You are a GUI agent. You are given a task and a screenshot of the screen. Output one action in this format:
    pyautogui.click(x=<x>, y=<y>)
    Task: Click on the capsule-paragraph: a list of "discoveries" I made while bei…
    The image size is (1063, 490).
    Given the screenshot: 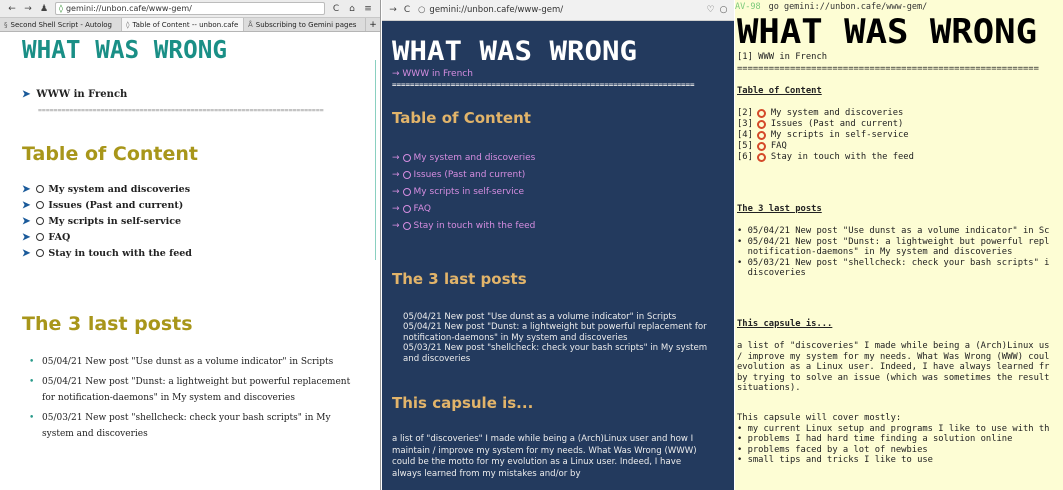 What is the action you would take?
    pyautogui.click(x=893, y=367)
    